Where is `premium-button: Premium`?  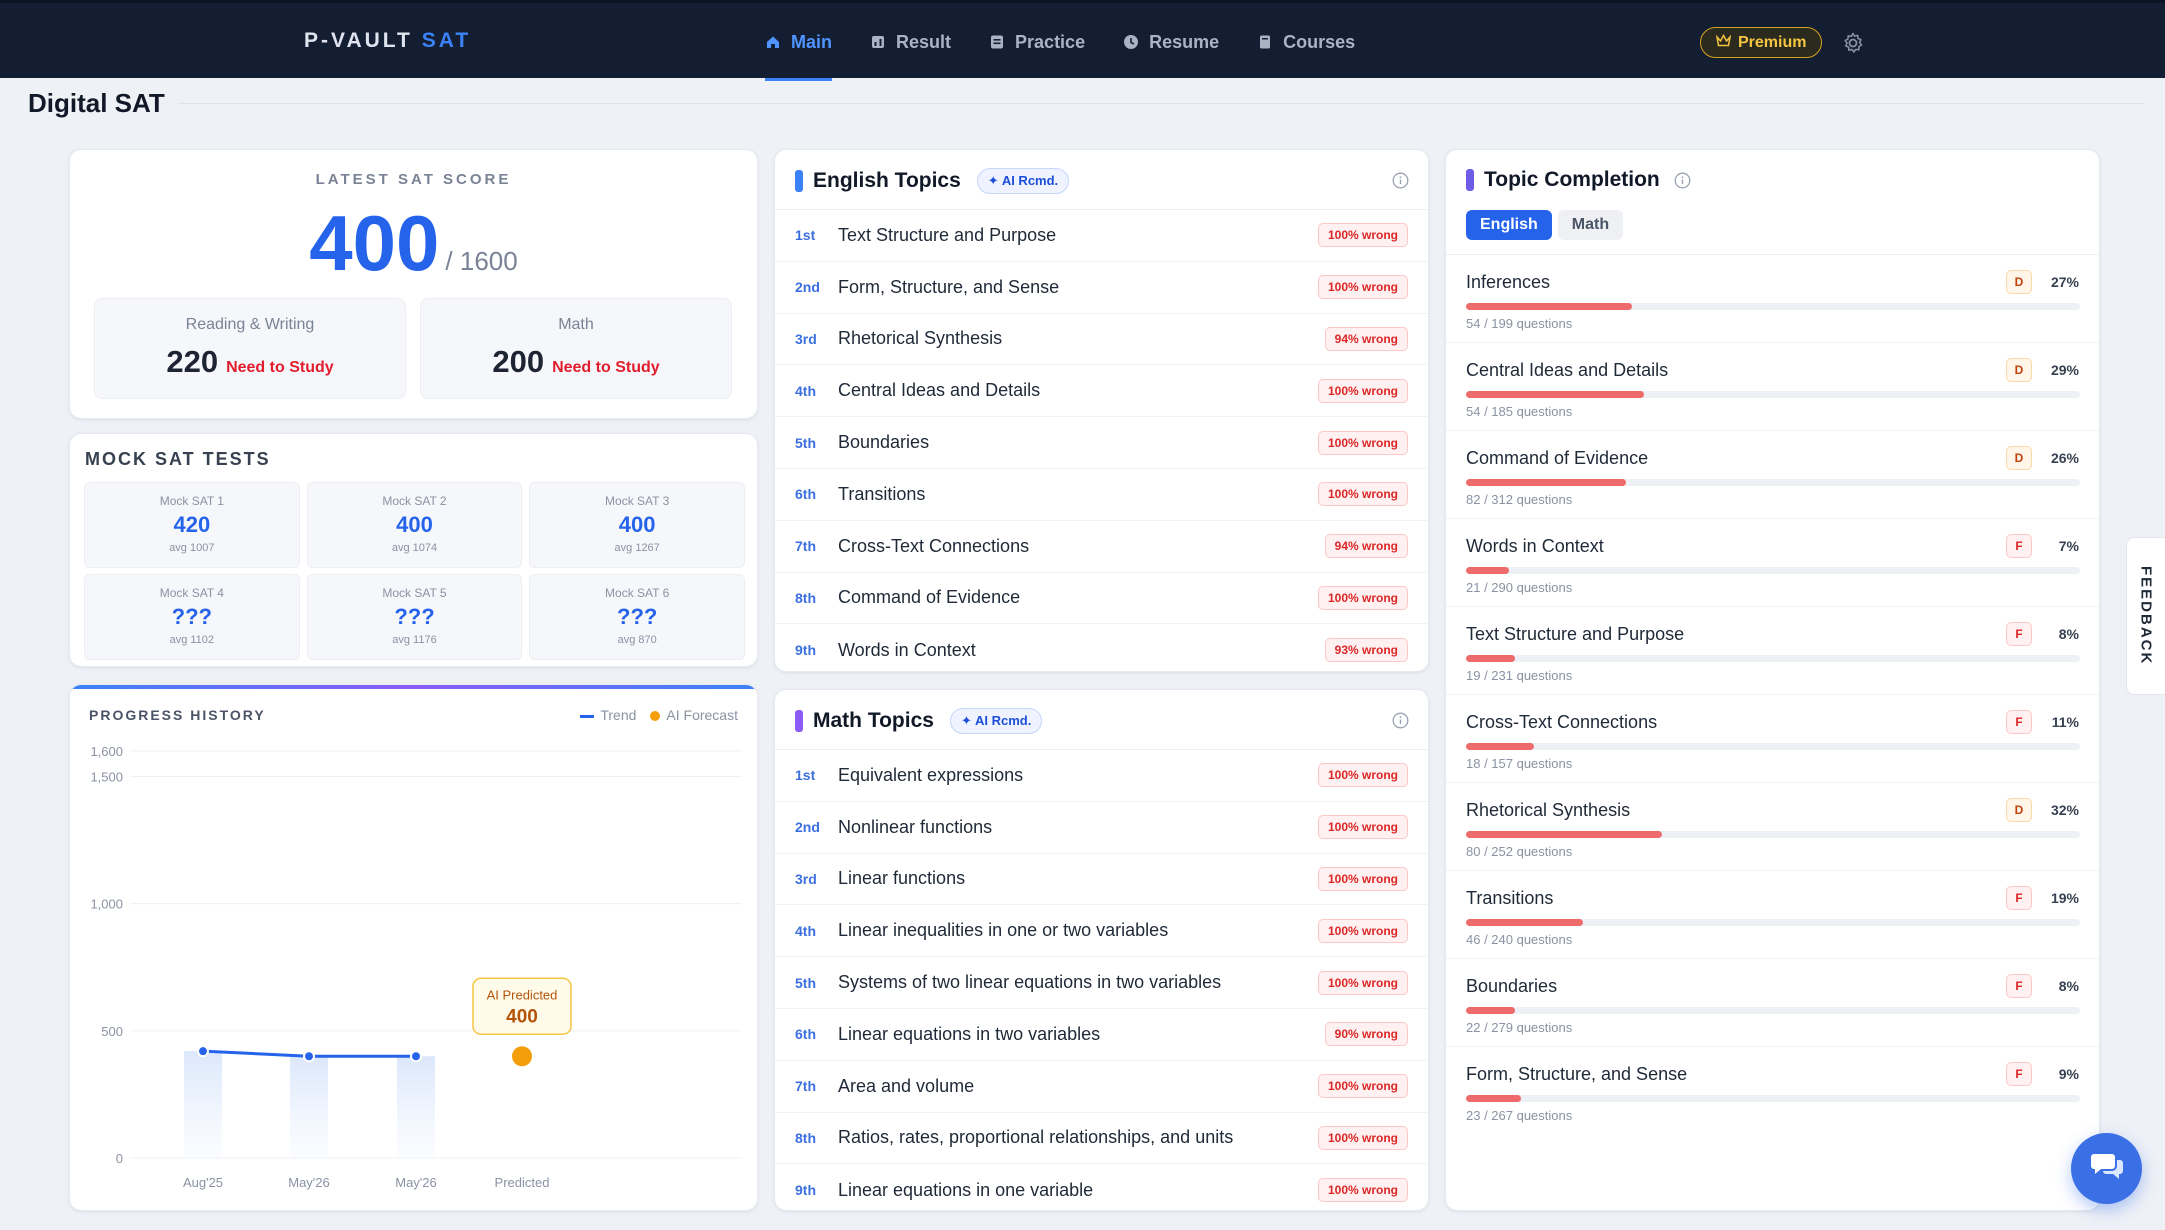
premium-button: Premium is located at coordinates (1761, 42).